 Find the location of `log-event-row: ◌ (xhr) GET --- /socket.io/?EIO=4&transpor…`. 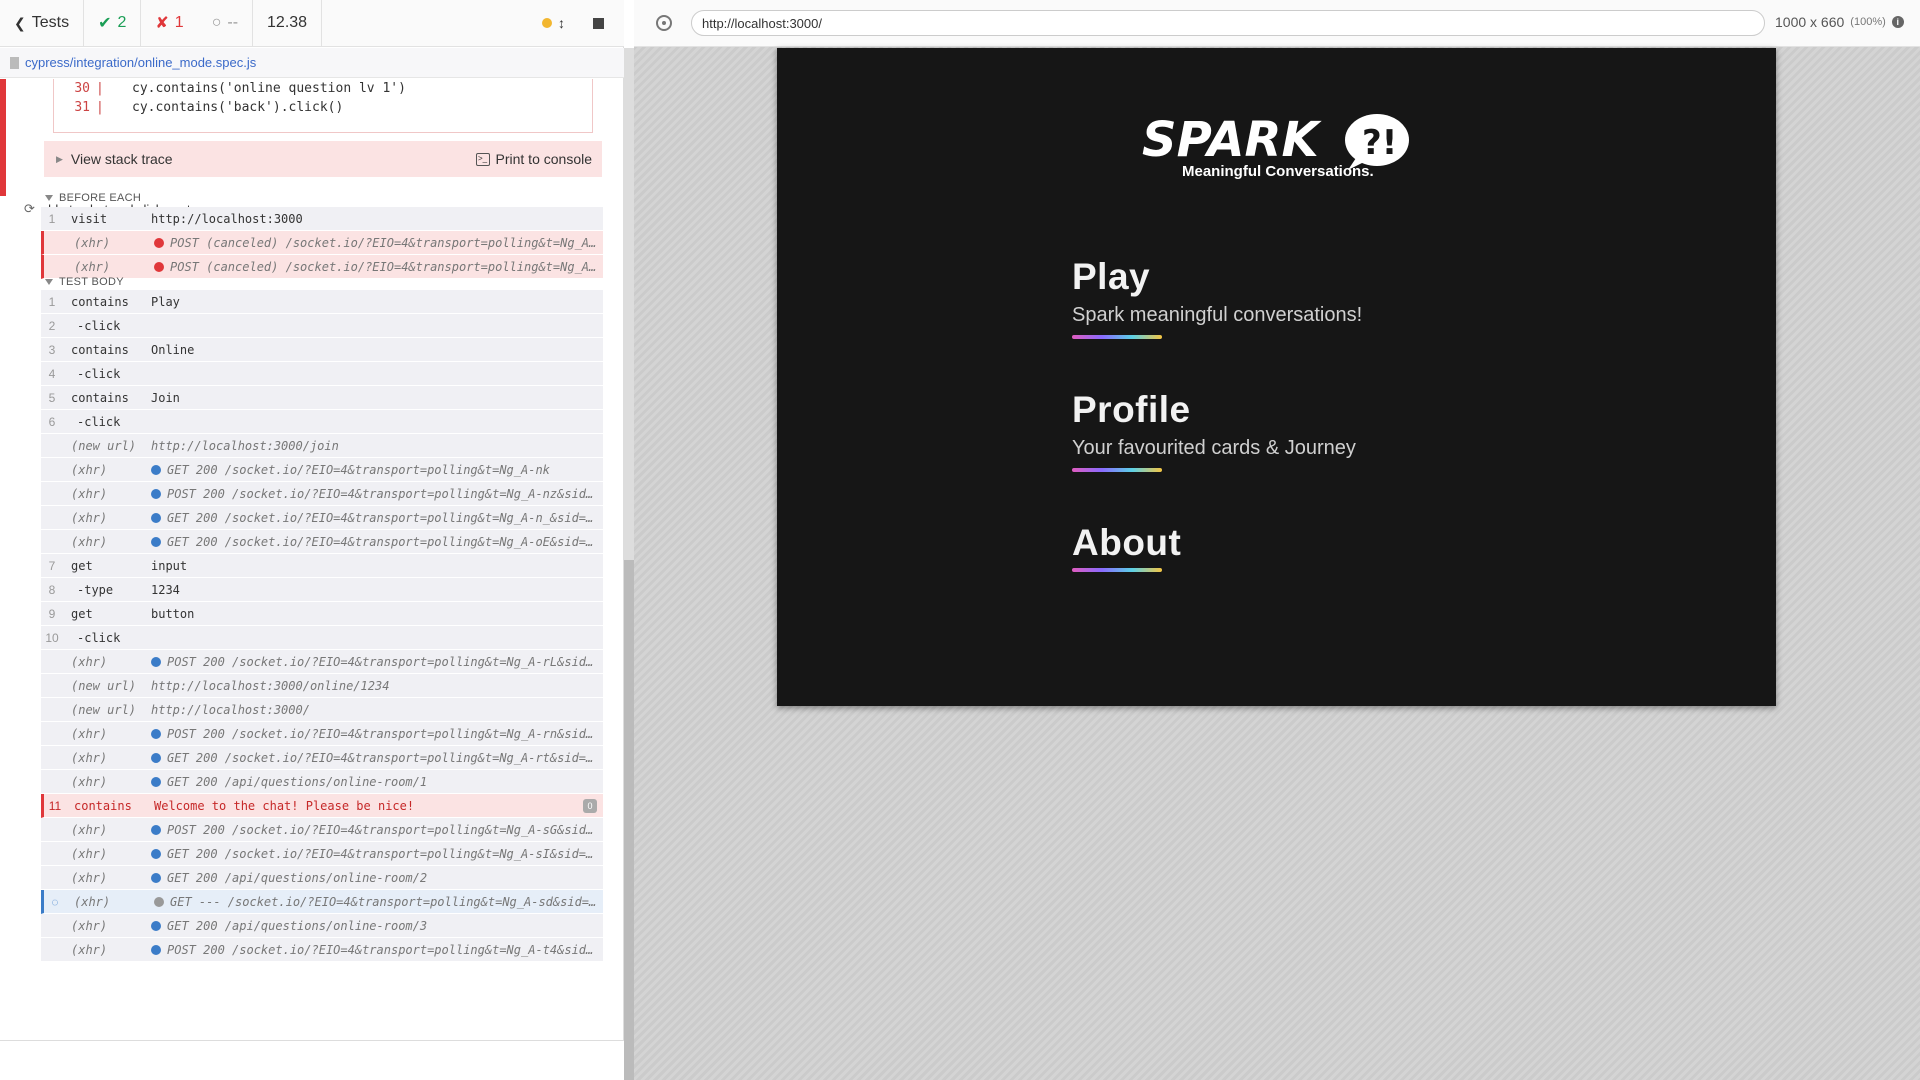

log-event-row: ◌ (xhr) GET --- /socket.io/?EIO=4&transpor… is located at coordinates (322, 902).